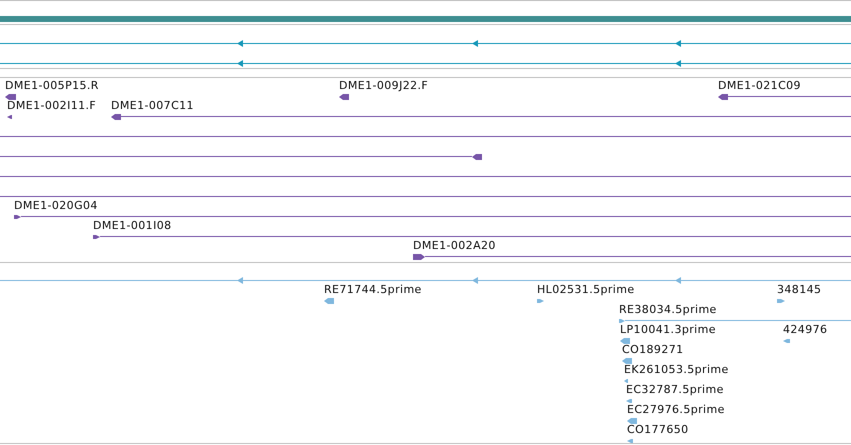 The height and width of the screenshot is (445, 851). What do you see at coordinates (454, 246) in the screenshot?
I see `feature-label: DME1-002A20` at bounding box center [454, 246].